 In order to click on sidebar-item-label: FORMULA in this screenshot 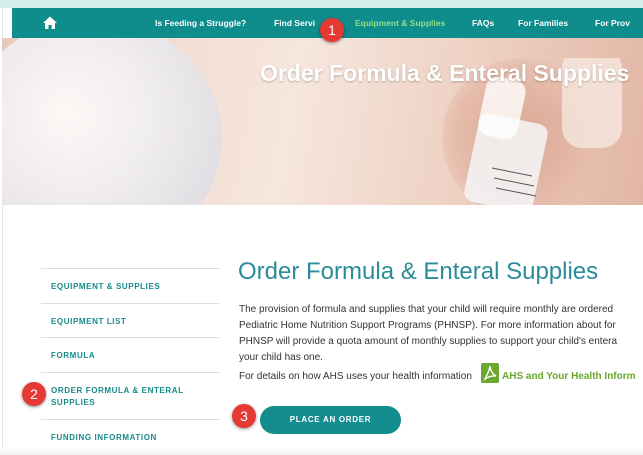, I will do `click(73, 355)`.